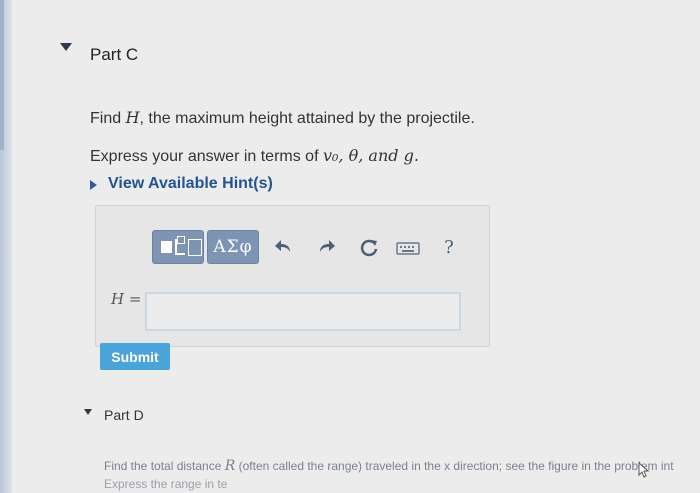 The image size is (700, 493). Describe the element at coordinates (449, 248) in the screenshot. I see `help-button: ?` at that location.